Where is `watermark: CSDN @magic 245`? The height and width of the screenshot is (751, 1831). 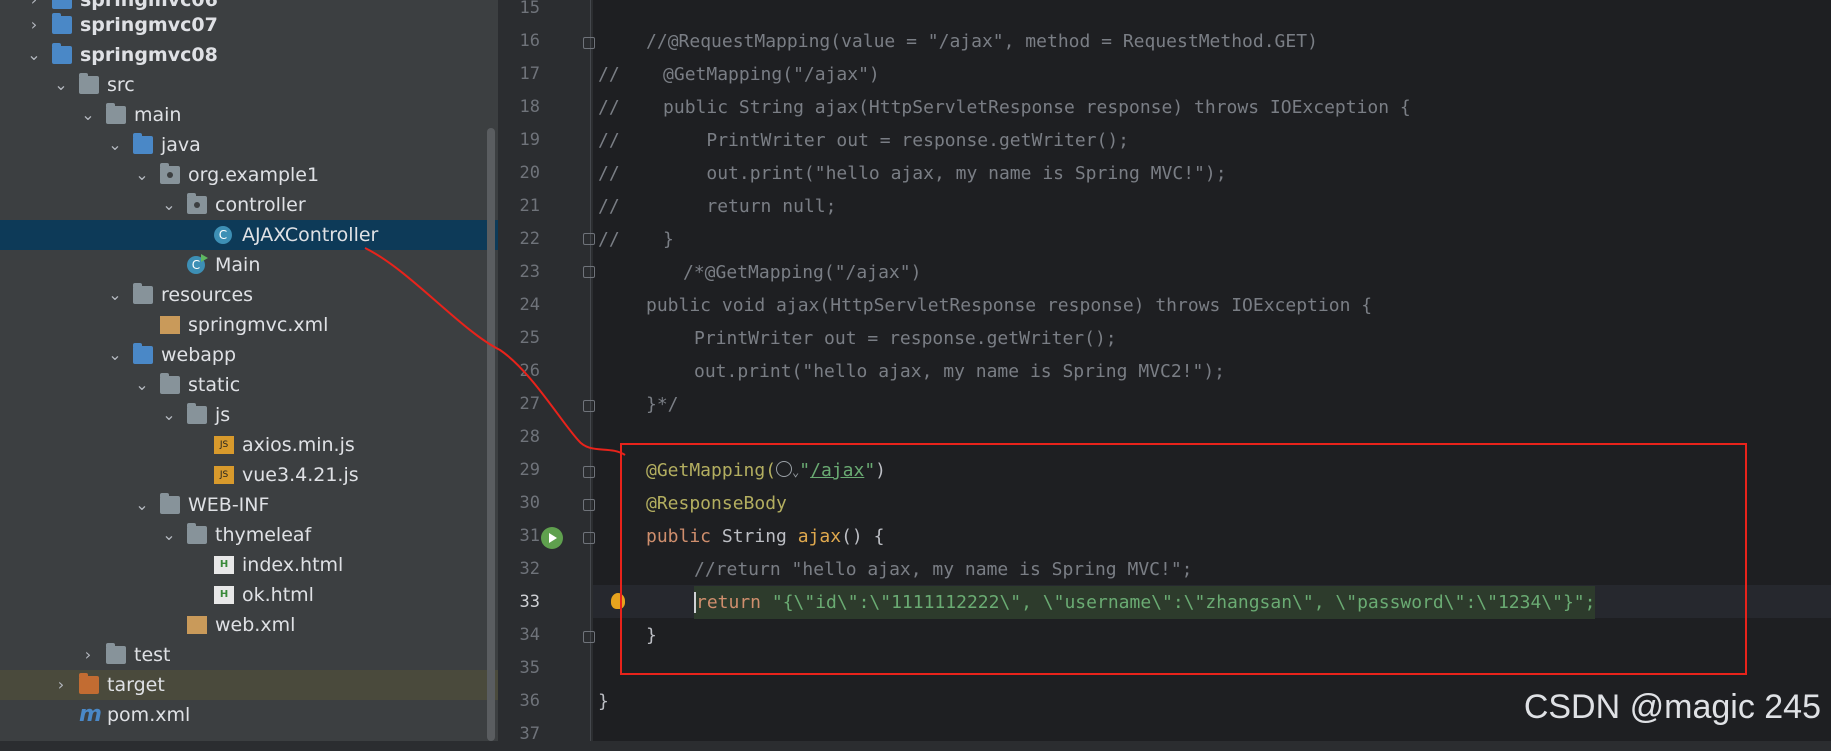
watermark: CSDN @magic 245 is located at coordinates (1672, 707).